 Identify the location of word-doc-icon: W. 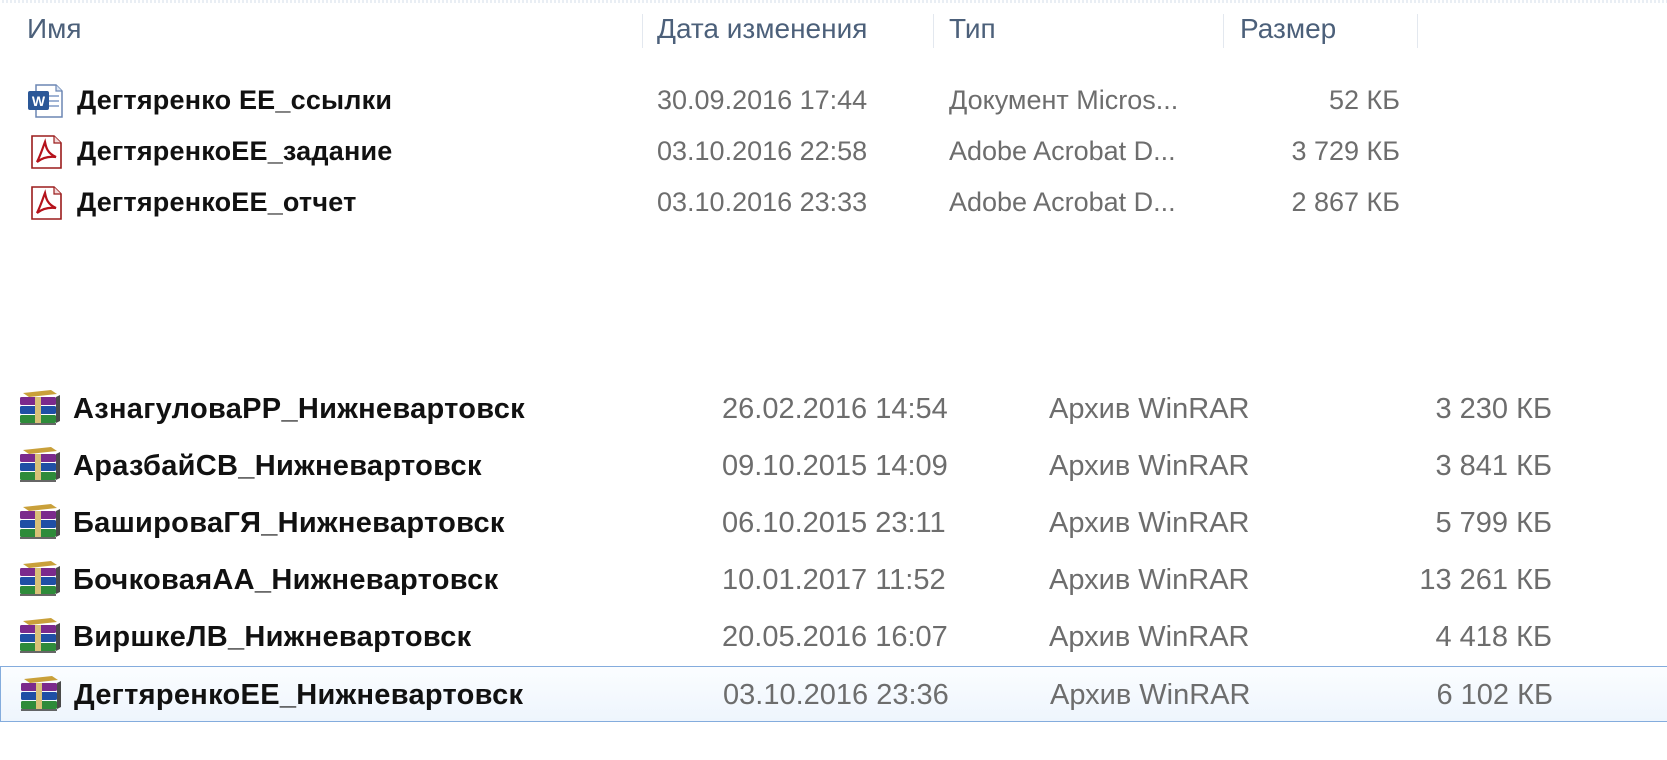
(45, 101).